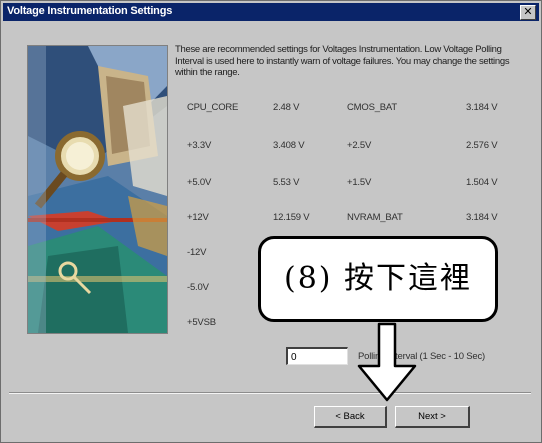 The height and width of the screenshot is (443, 542). I want to click on voltage-value: 2.576 V, so click(482, 145).